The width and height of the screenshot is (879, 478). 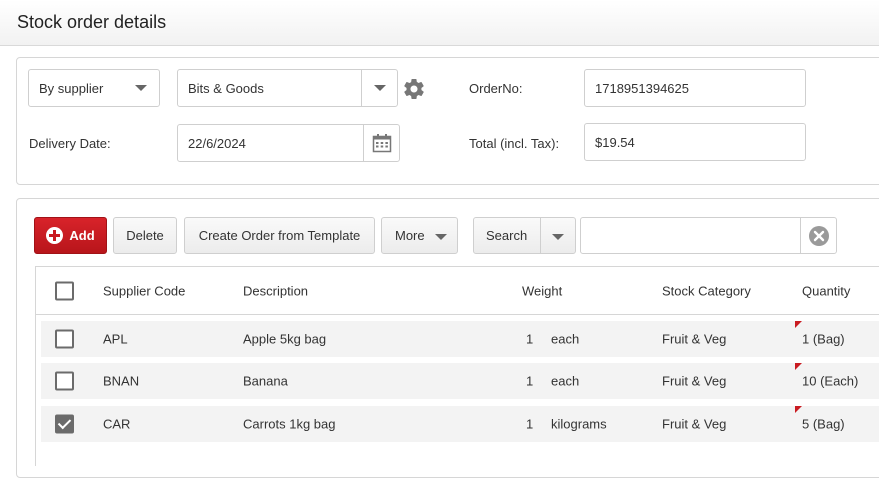 I want to click on search-field-select: Search, so click(x=524, y=235).